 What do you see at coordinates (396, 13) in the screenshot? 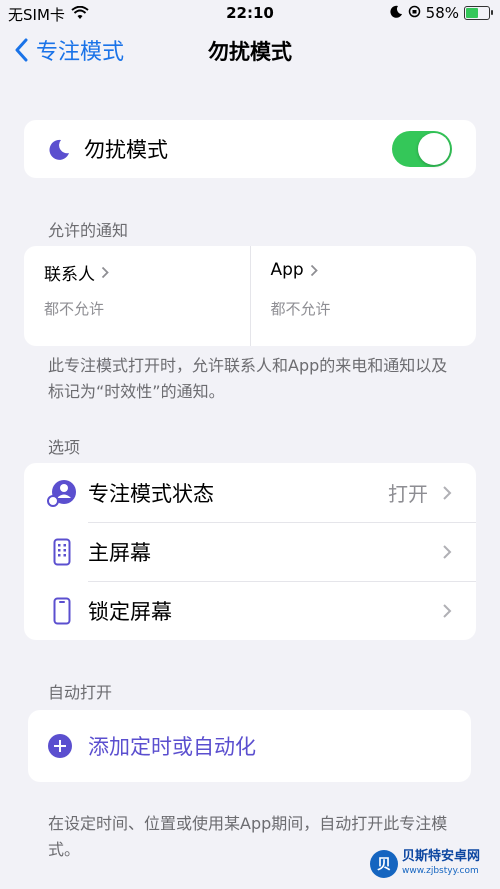
I see `moon-status-icon` at bounding box center [396, 13].